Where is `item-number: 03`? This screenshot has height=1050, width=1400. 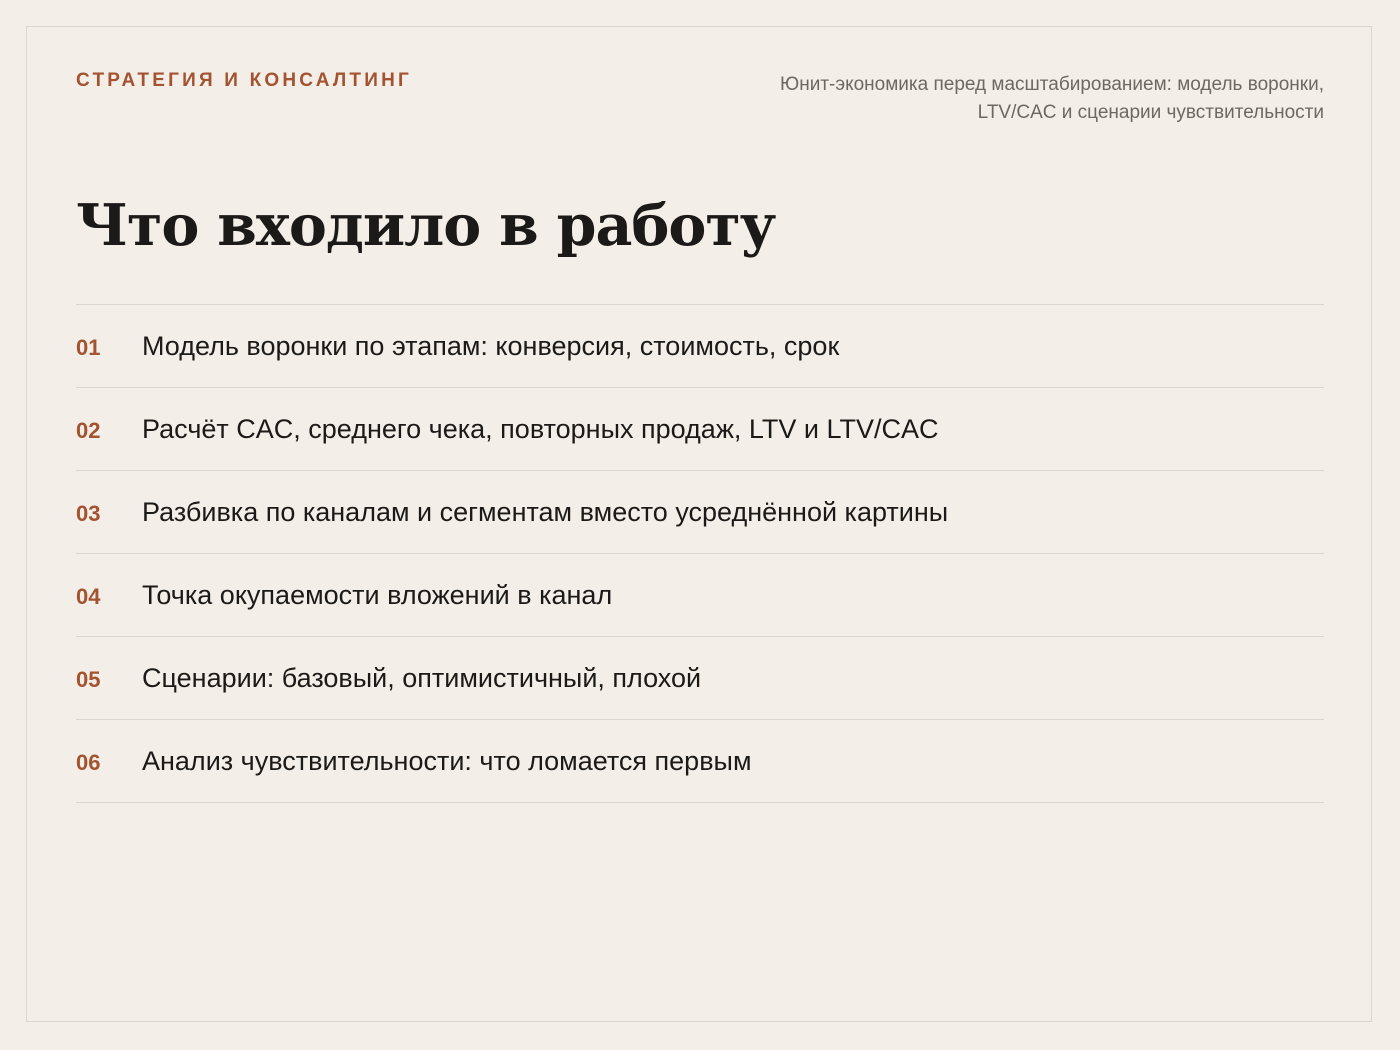 item-number: 03 is located at coordinates (88, 513).